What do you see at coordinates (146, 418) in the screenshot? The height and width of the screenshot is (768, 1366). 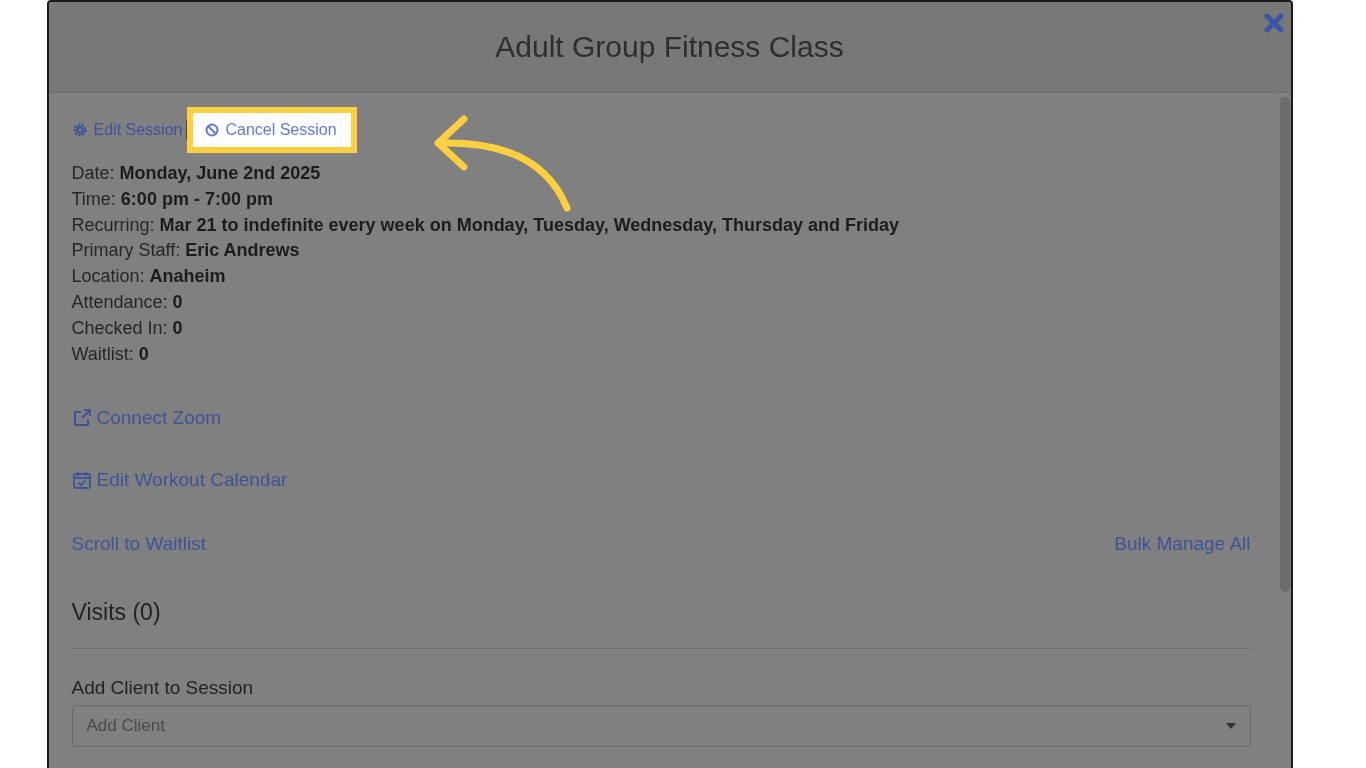 I see `connect-link: Connect Zoom` at bounding box center [146, 418].